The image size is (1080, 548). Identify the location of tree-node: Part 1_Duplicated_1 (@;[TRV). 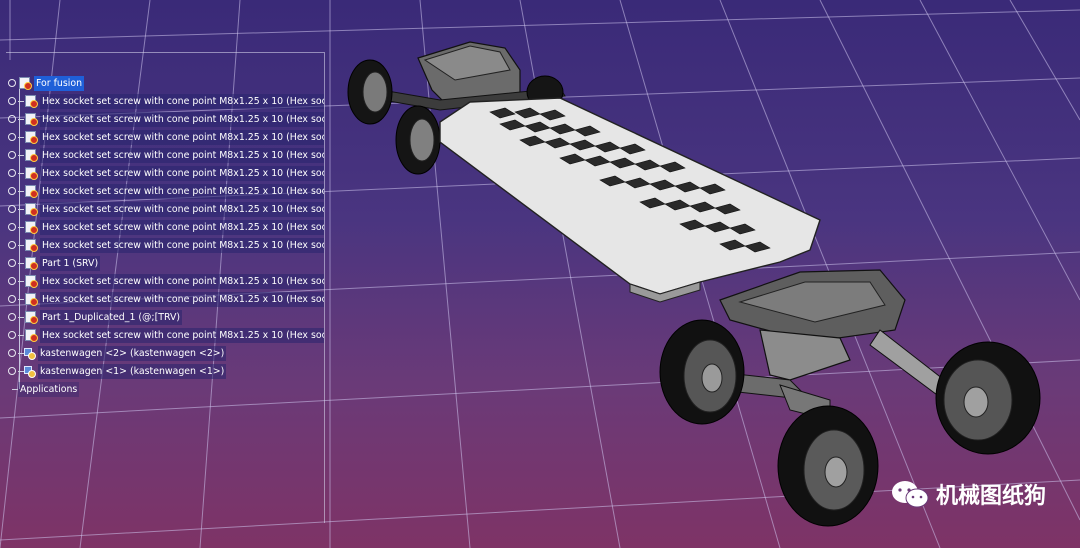
(165, 317).